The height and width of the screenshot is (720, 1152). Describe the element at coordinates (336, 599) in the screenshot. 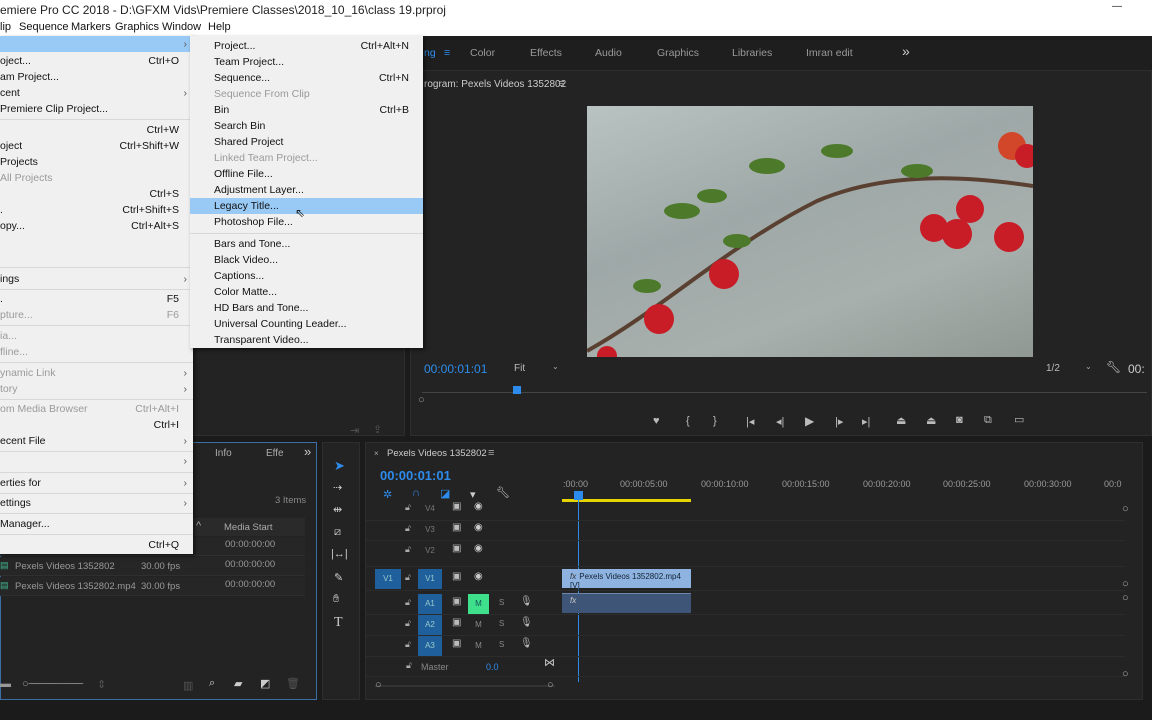

I see `hand-tool-icon: ✋︎` at that location.